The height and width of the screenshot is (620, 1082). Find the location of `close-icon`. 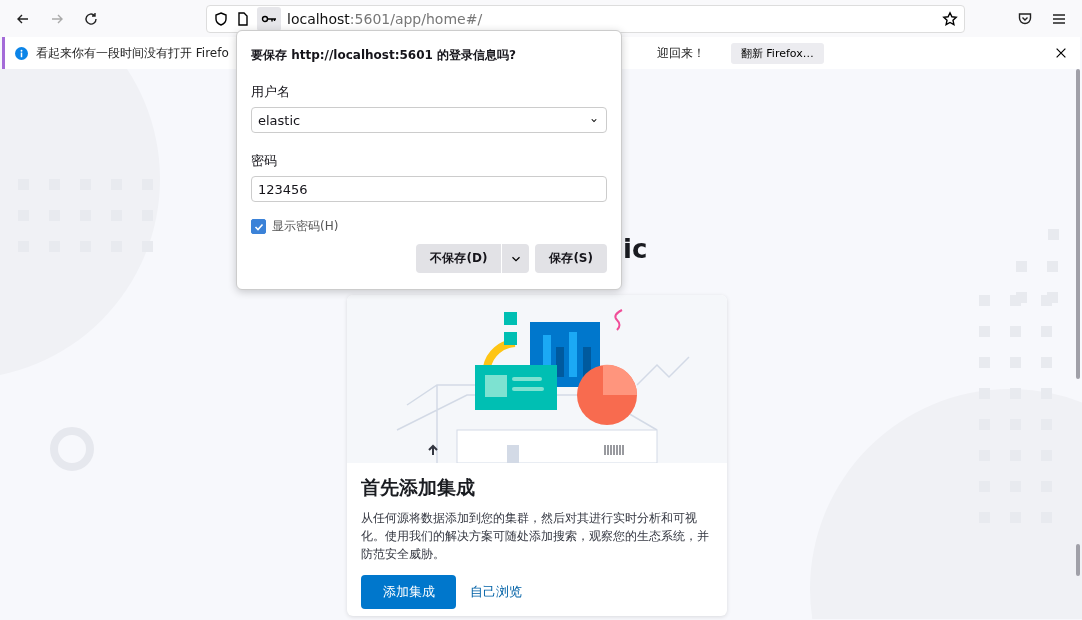

close-icon is located at coordinates (1061, 53).